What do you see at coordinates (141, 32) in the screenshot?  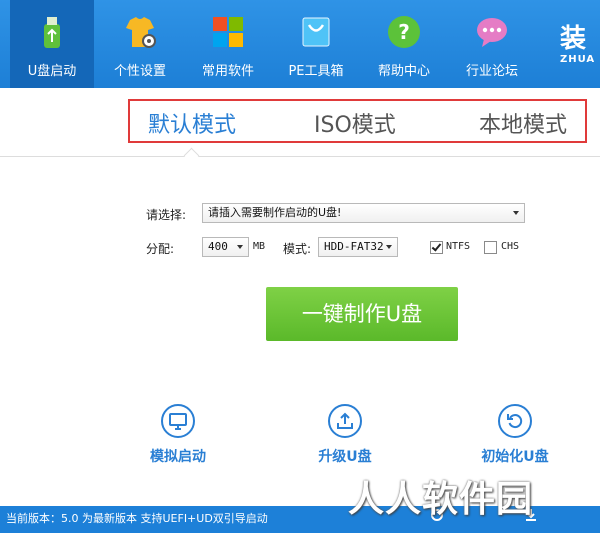 I see `tshirt-gear-icon` at bounding box center [141, 32].